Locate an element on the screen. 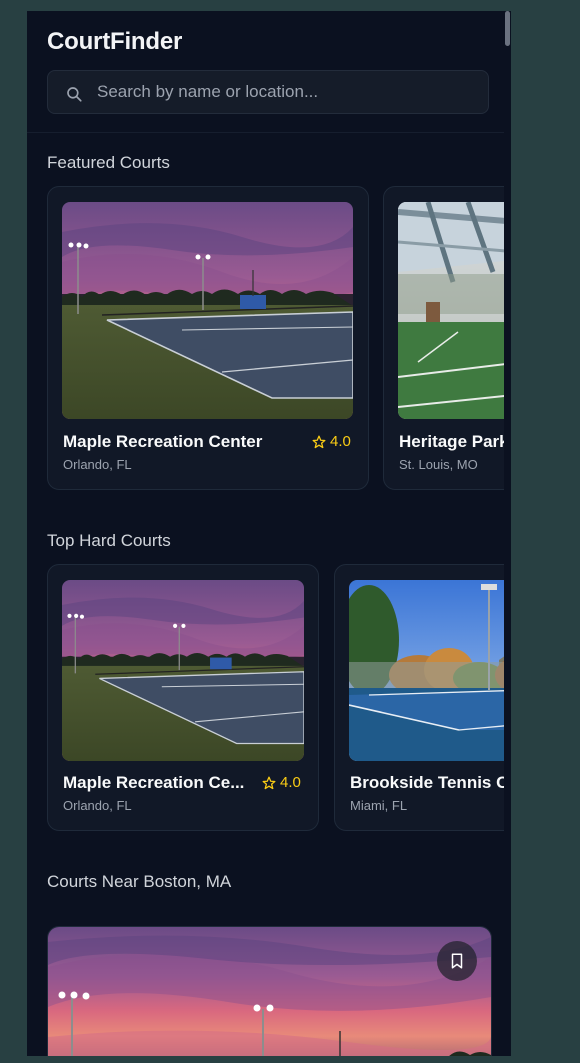 The image size is (580, 1063). header: CourtFinder is located at coordinates (265, 72).